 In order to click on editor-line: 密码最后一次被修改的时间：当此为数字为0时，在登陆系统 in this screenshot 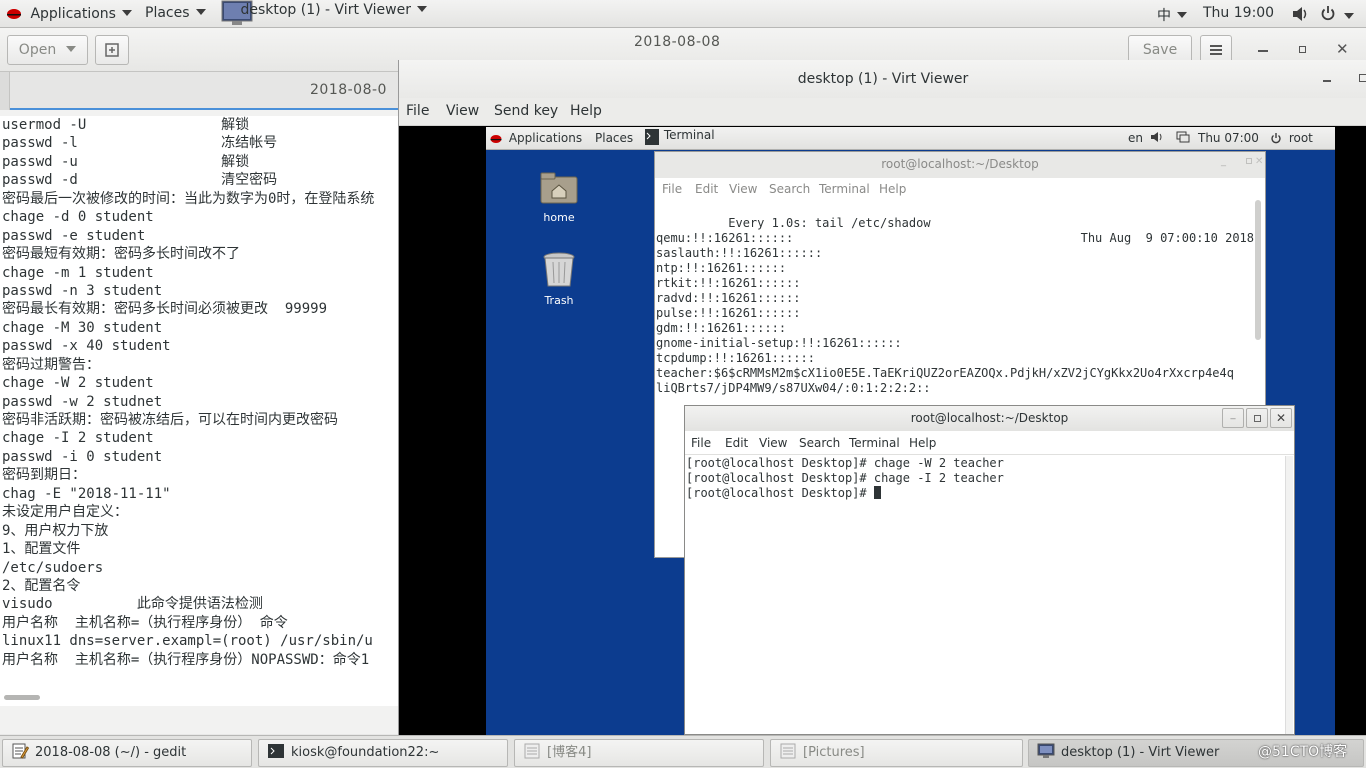, I will do `click(188, 198)`.